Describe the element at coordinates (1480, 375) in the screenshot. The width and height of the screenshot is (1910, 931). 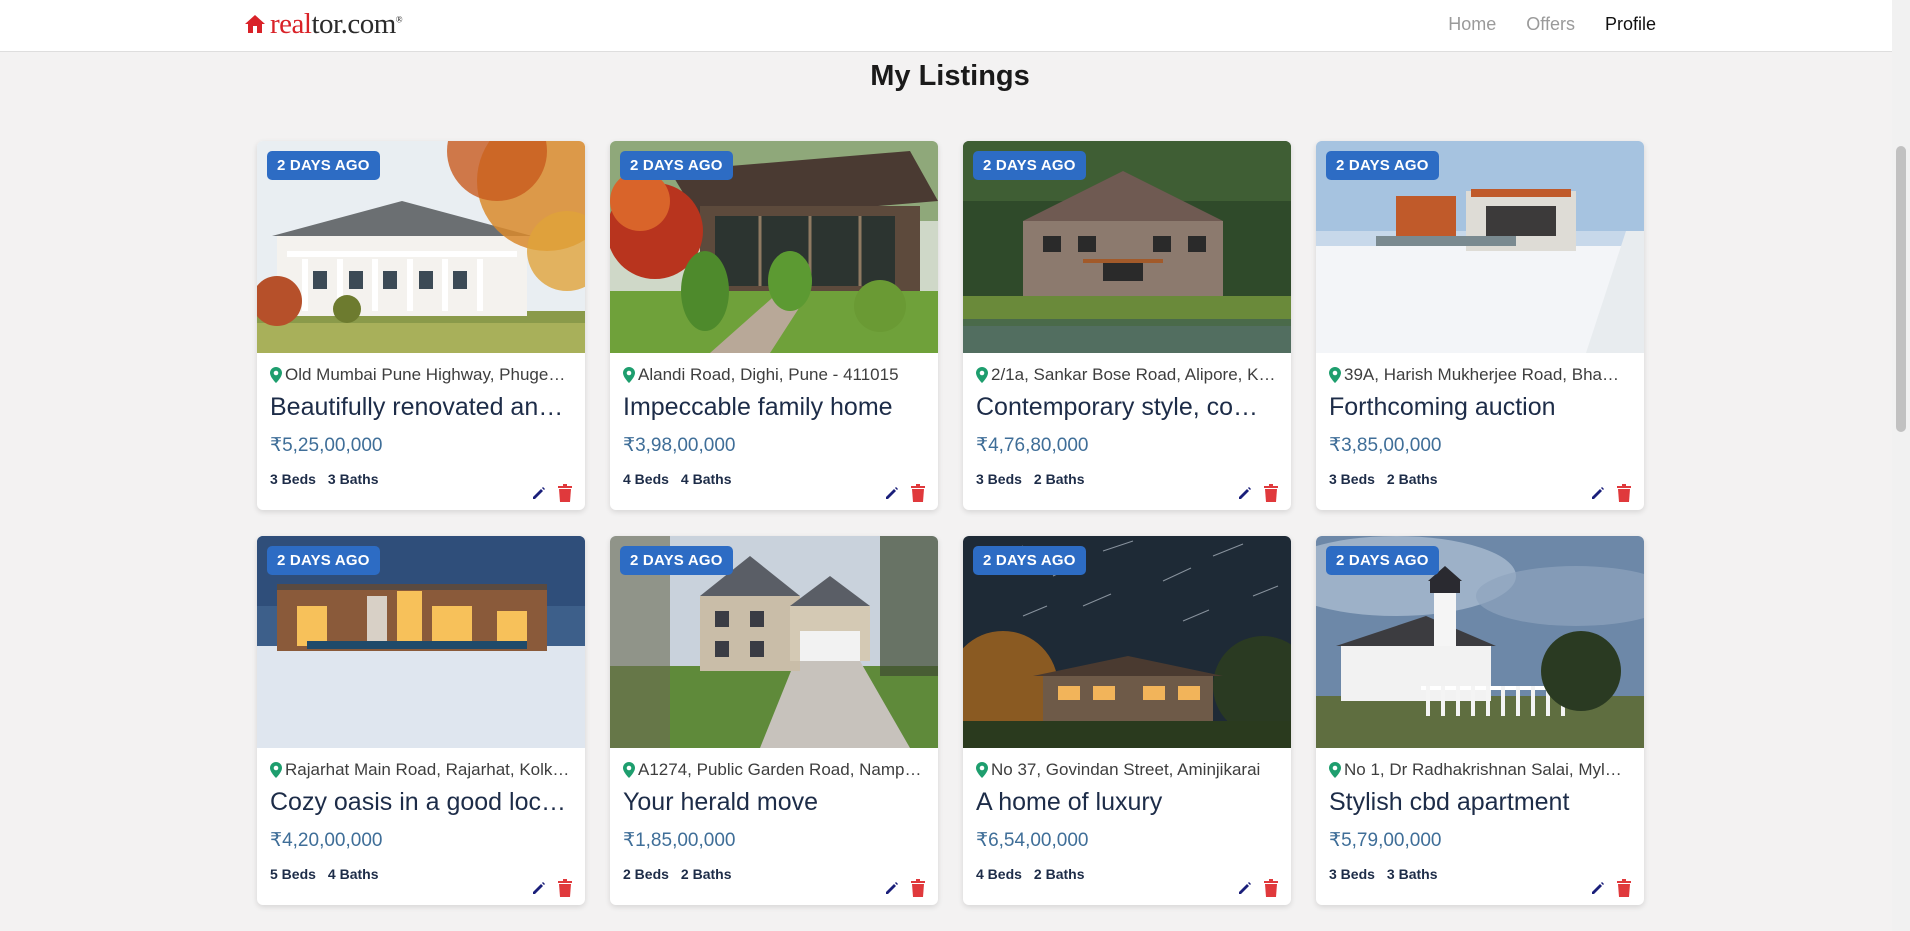
I see `listing-address: 39A, Harish Mukherjee Road, Bhawanipur` at that location.